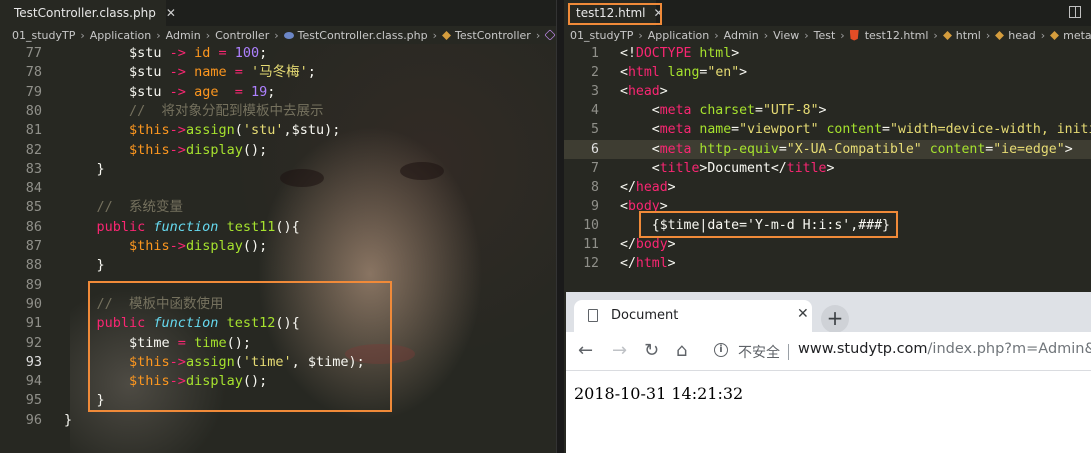  I want to click on line-number: 4, so click(595, 111).